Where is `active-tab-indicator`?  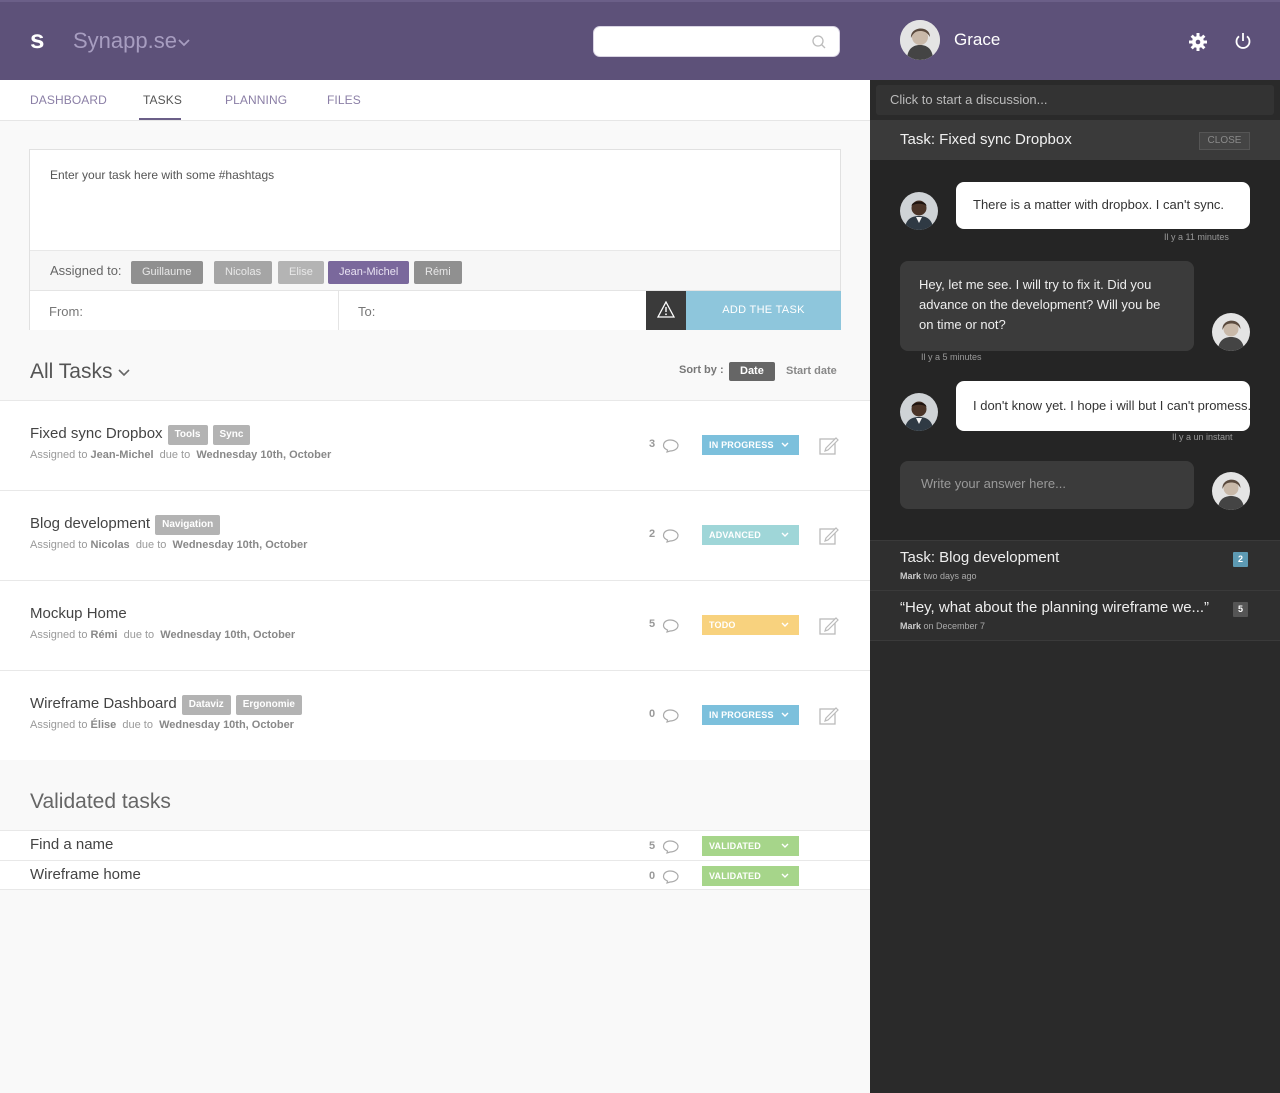 active-tab-indicator is located at coordinates (160, 119).